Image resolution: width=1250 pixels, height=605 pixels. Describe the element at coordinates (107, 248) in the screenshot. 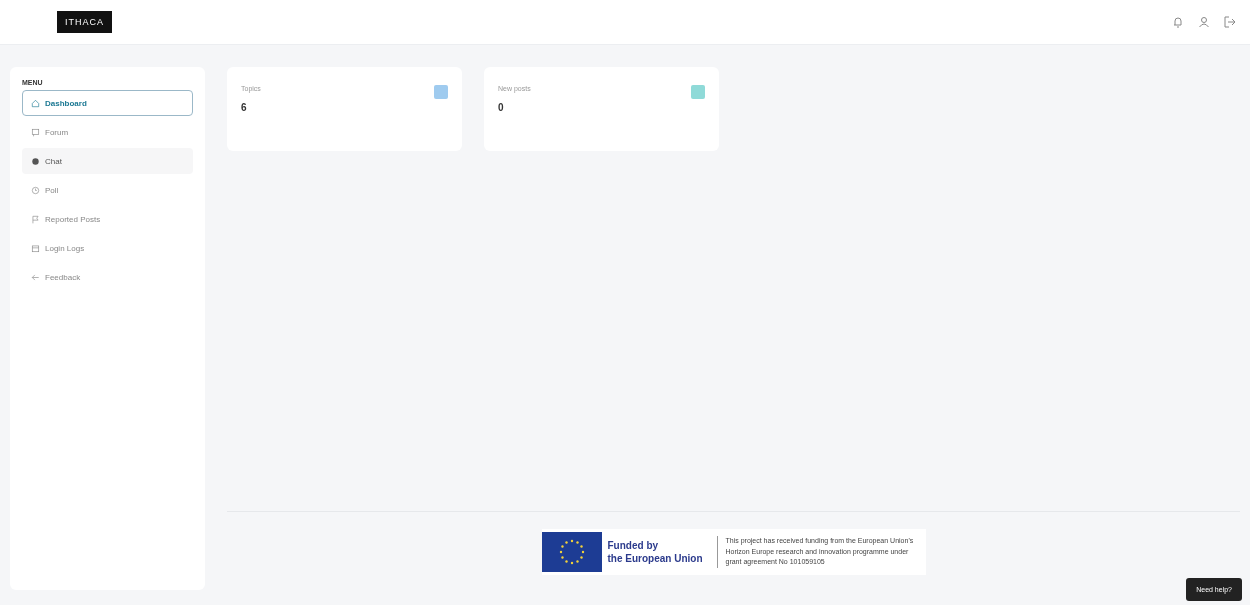

I see `menu-item: Login Logs` at that location.